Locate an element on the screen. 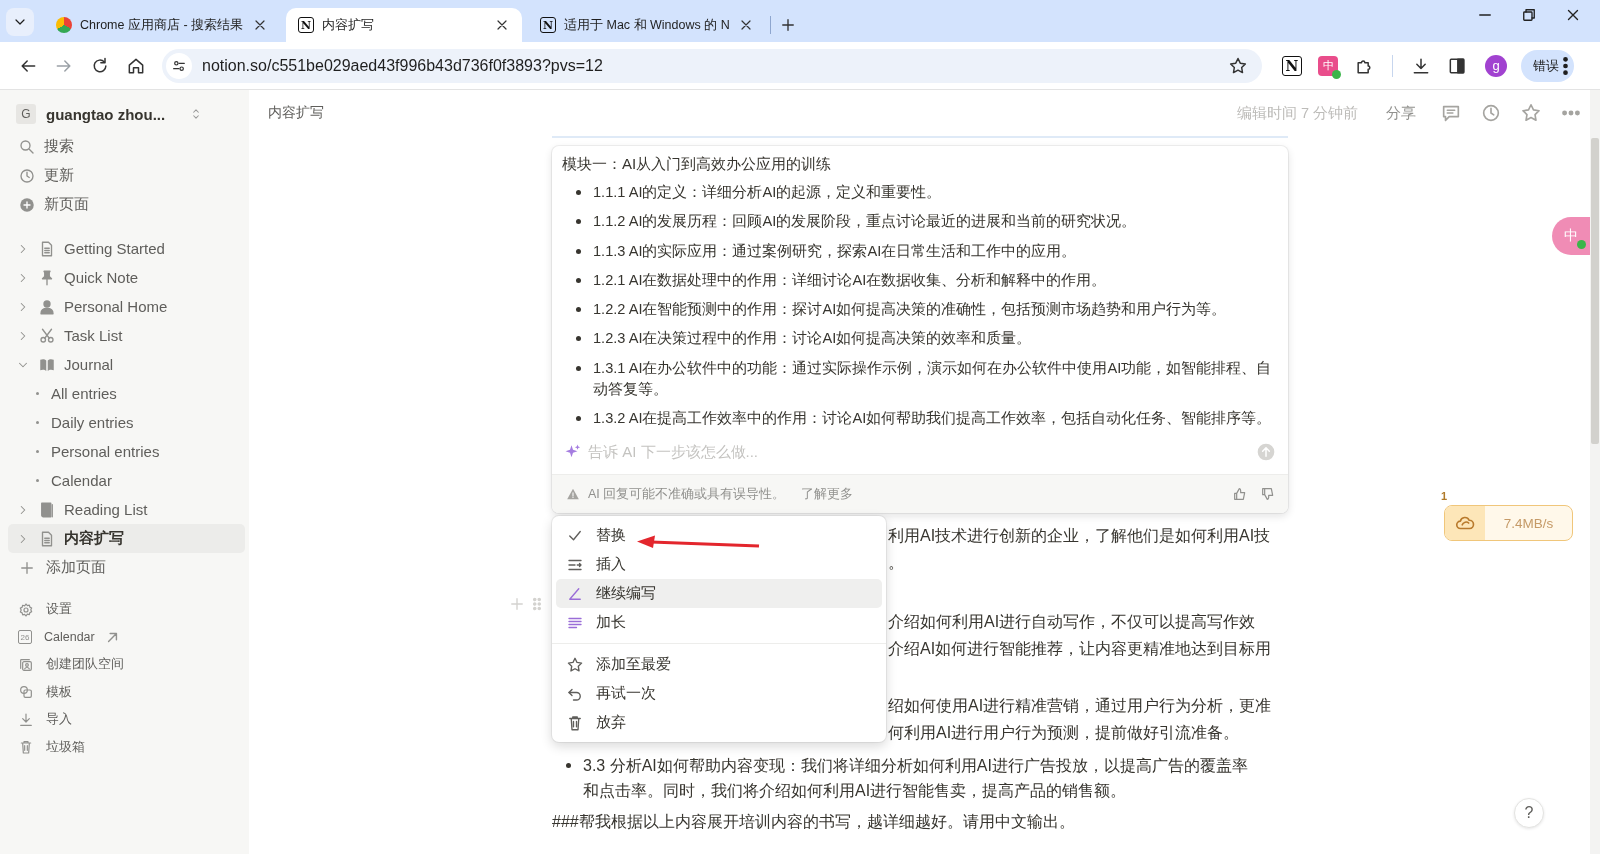 The image size is (1600, 854). bullet-text: 3.3 分析AI如何帮助内容变现：我们将详细分析如何利用AI进行广告投放，以提高广告的覆盖率和点击率。同时，我们将介绍如何利用AI进行智能售卖，提高产品的销售额。 is located at coordinates (916, 779).